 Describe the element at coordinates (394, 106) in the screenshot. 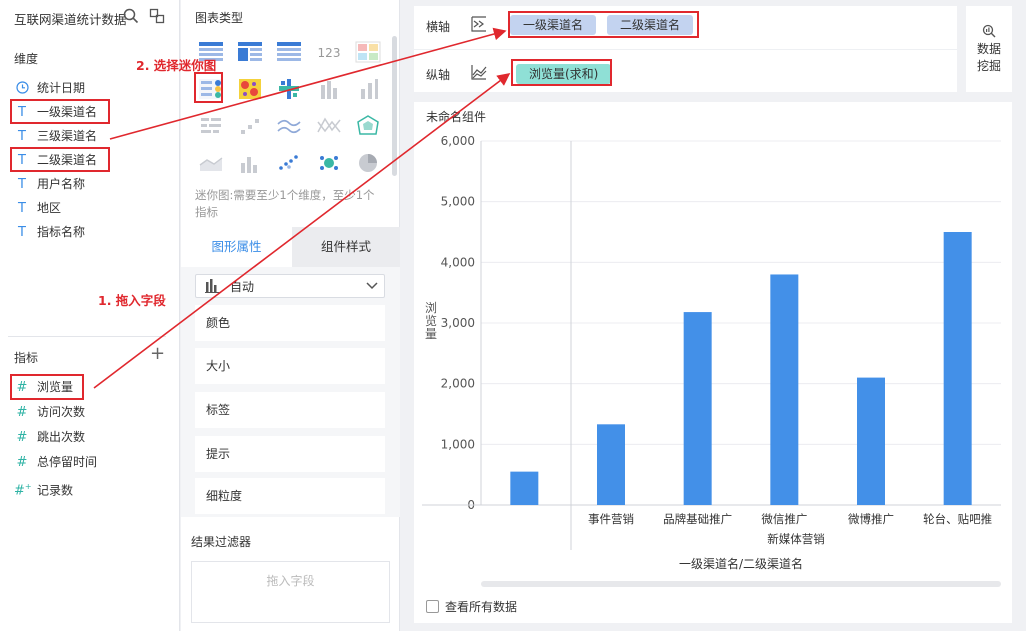

I see `chart-type-scrollbar` at that location.